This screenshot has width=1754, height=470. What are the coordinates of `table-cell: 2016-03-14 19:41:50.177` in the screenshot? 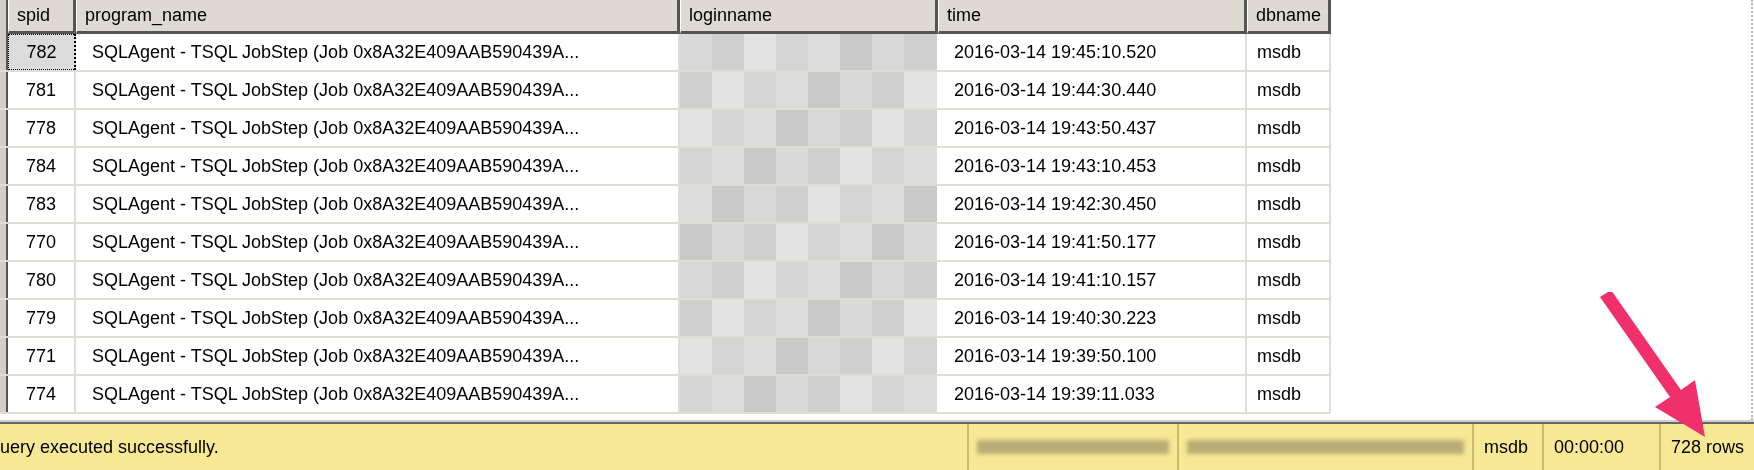 It's located at (1092, 242).